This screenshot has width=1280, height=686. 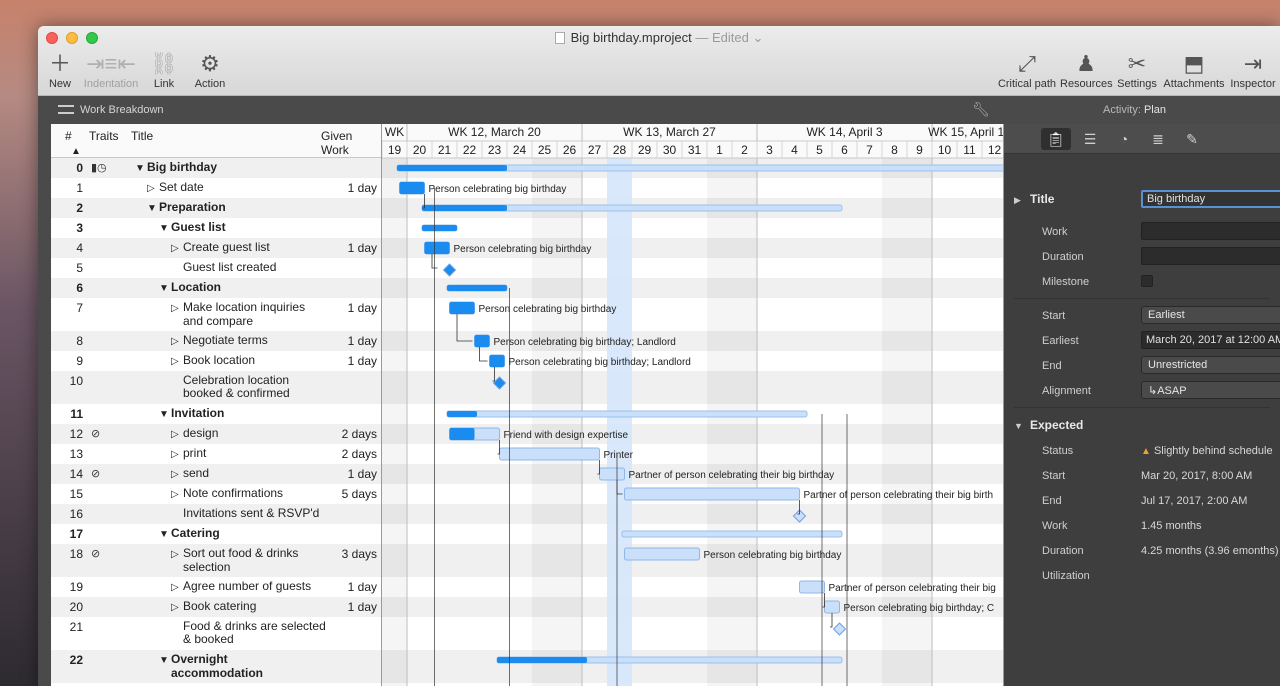 What do you see at coordinates (164, 70) in the screenshot?
I see `link-button: ⛓ Link` at bounding box center [164, 70].